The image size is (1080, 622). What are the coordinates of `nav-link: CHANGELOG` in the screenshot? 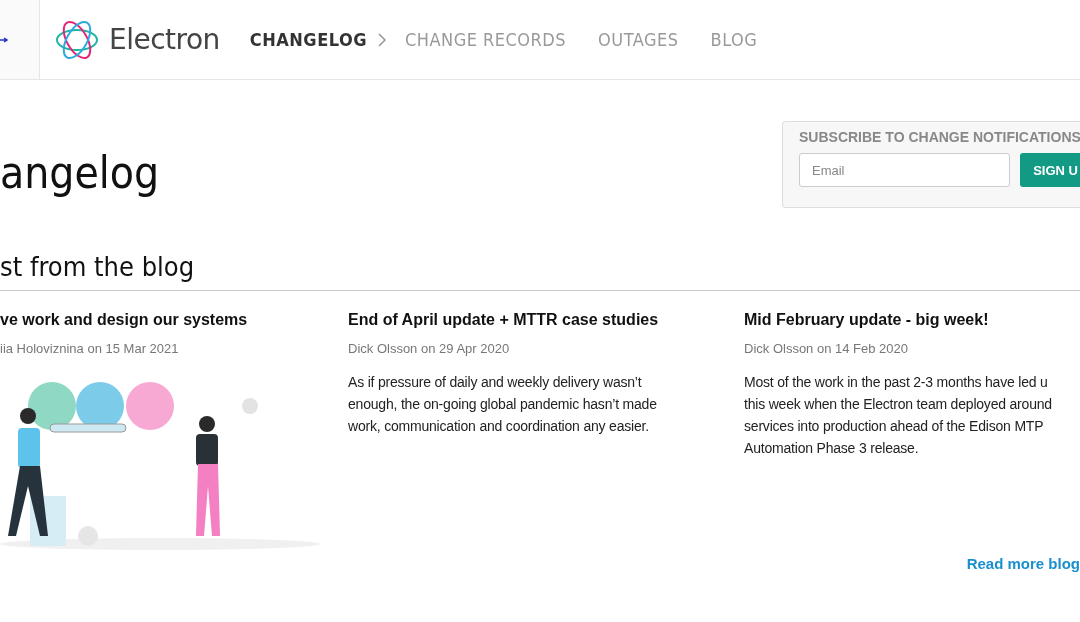 It's located at (308, 39).